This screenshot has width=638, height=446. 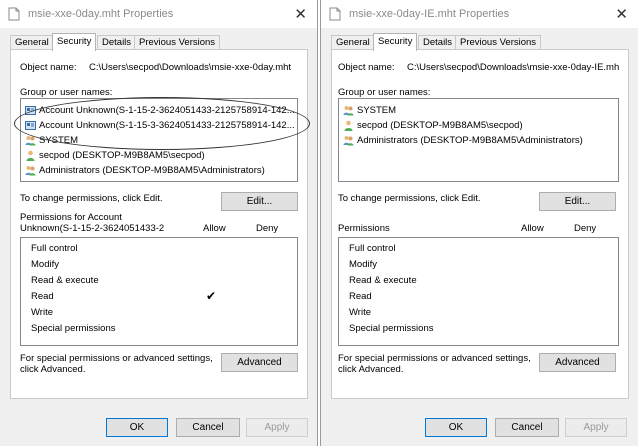 I want to click on permissions-header-line2: Unknown(S-1-15-2-3624051433-2, so click(x=92, y=228).